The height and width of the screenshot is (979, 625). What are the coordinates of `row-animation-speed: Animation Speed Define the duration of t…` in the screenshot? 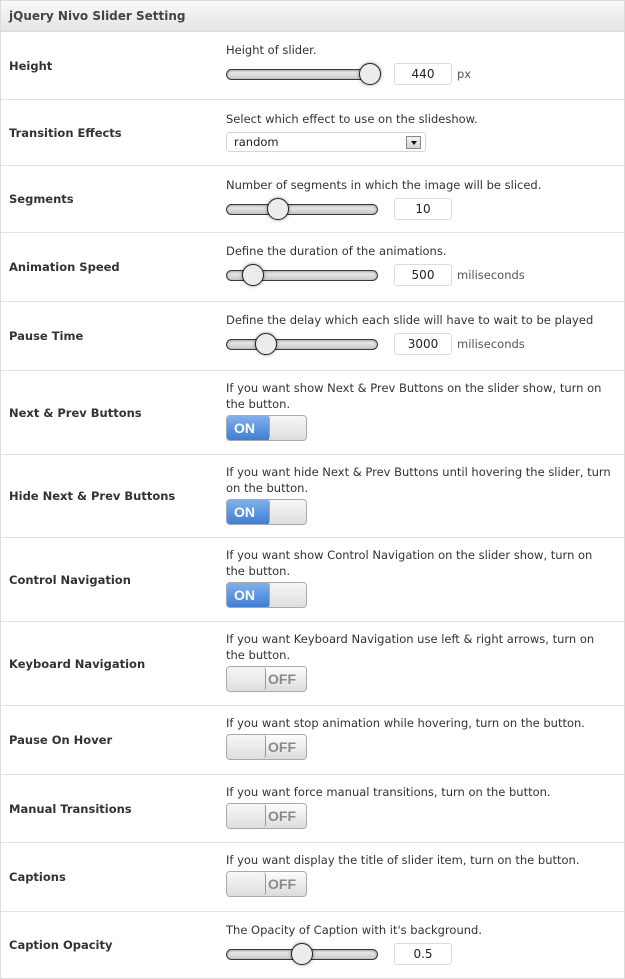 It's located at (312, 267).